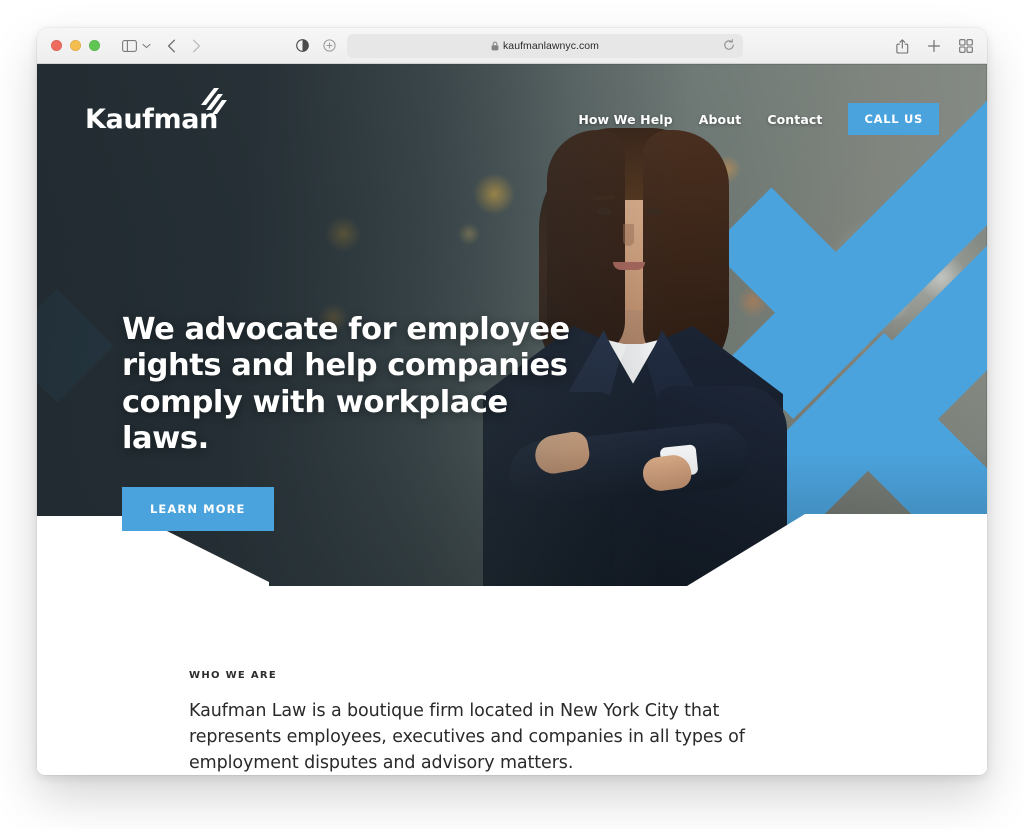 Image resolution: width=1024 pixels, height=829 pixels. I want to click on window-traffic-lights, so click(75, 45).